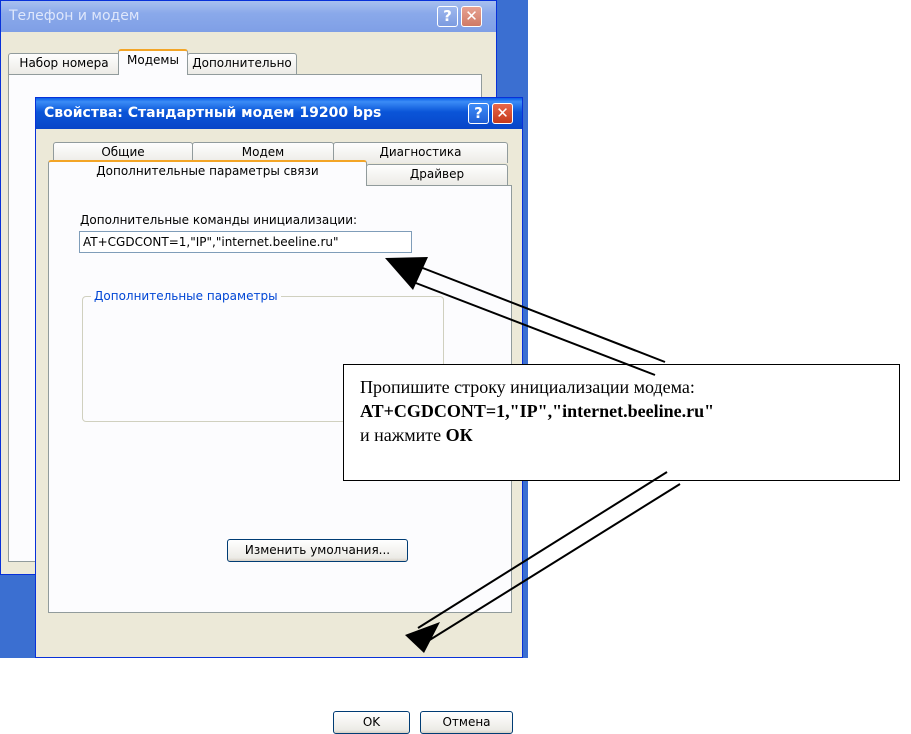  I want to click on cancel-button: Отмена, so click(466, 722).